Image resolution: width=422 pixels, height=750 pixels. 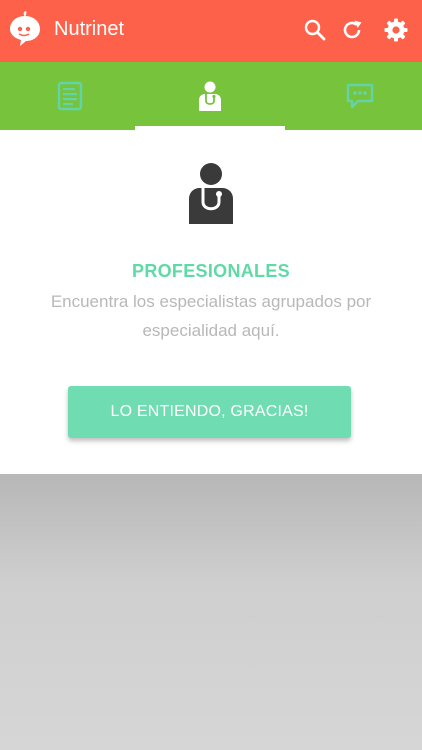 I want to click on search-icon, so click(x=315, y=30).